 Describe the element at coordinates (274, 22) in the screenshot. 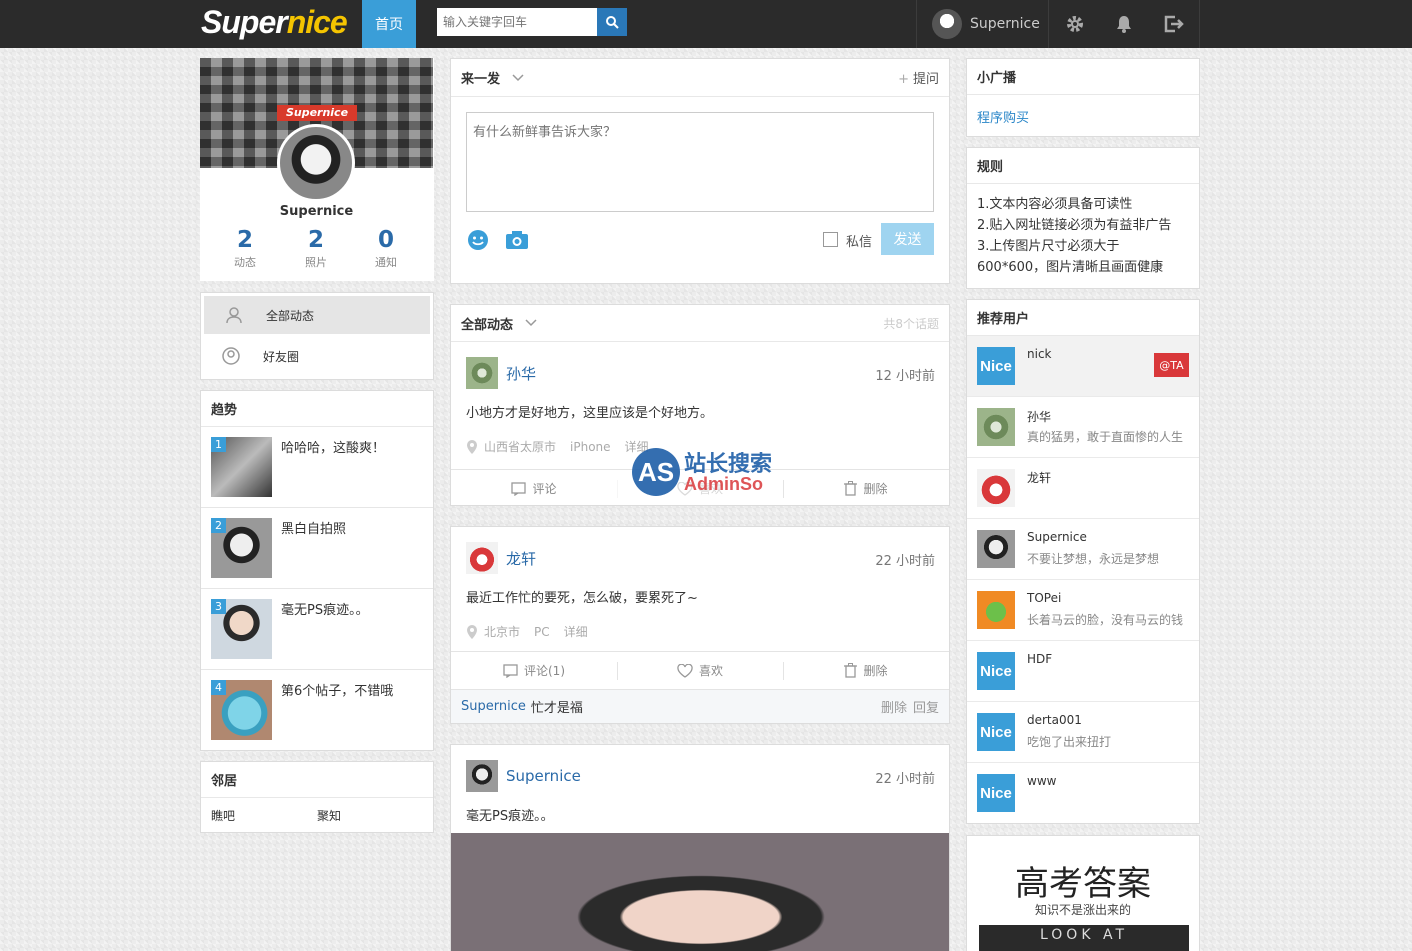

I see `site-logo: Supernice` at that location.